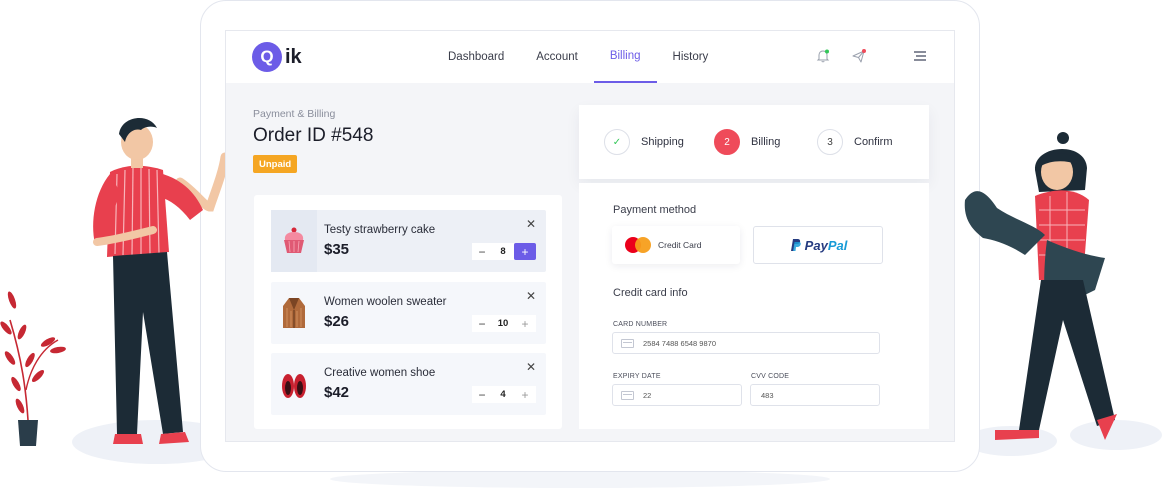 This screenshot has width=1163, height=493. Describe the element at coordinates (727, 142) in the screenshot. I see `step-marker: 2` at that location.